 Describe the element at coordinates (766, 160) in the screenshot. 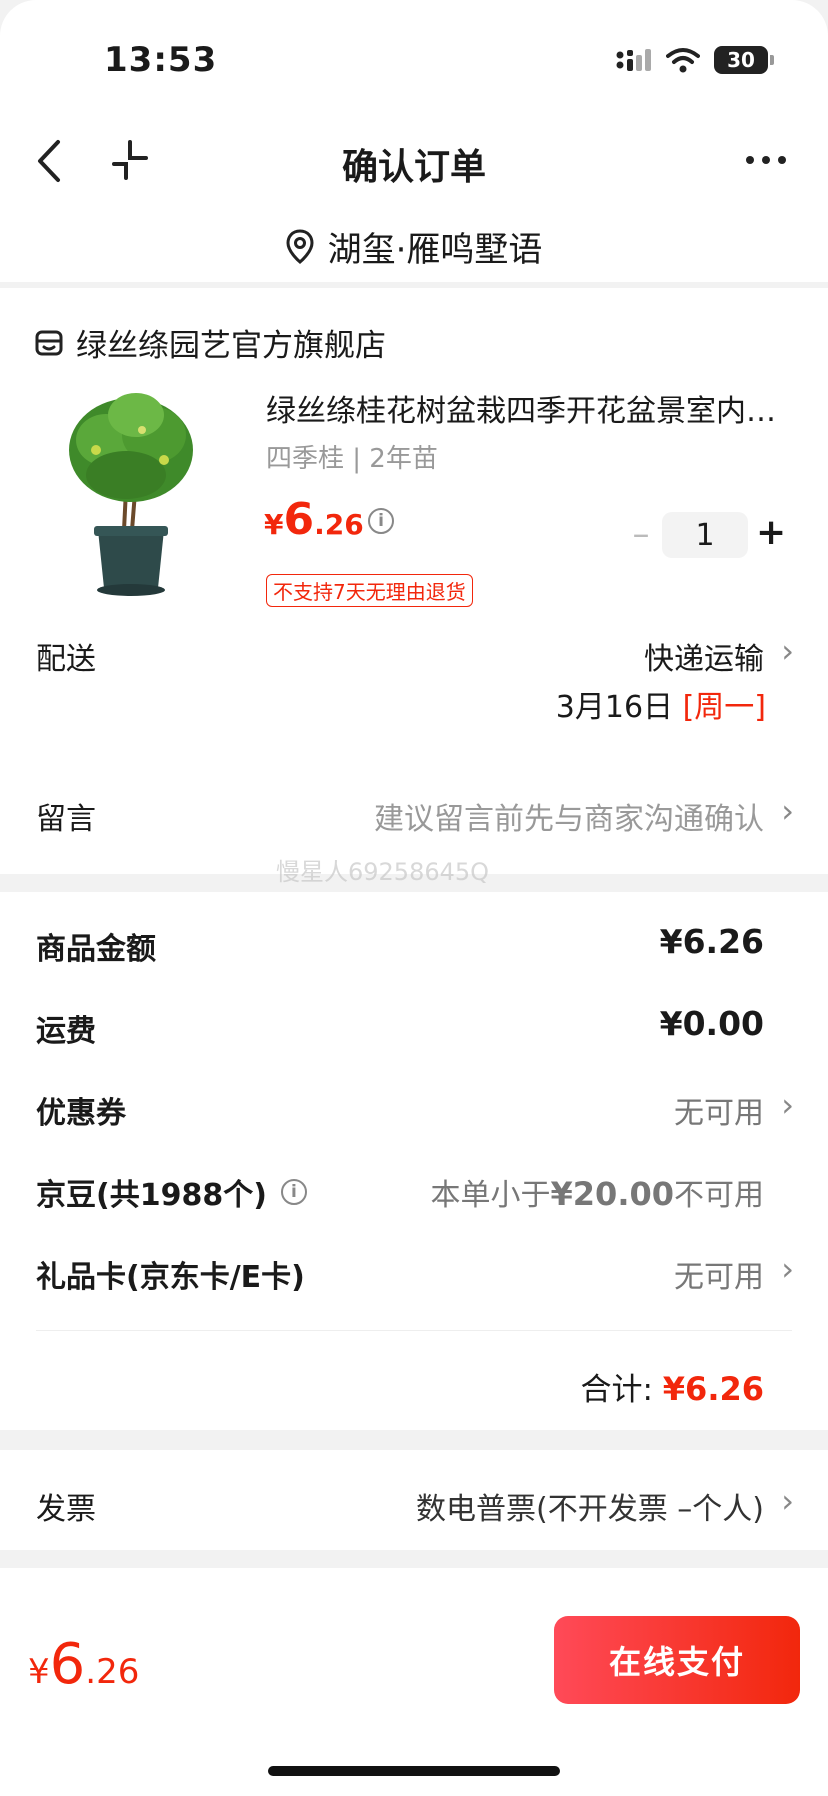

I see `more-icon` at that location.